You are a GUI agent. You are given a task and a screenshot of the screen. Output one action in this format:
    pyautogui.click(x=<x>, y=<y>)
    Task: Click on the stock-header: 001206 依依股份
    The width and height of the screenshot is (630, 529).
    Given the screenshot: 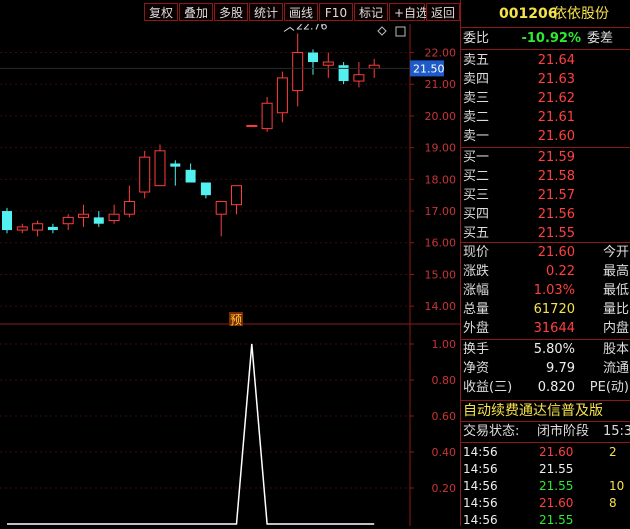 What is the action you would take?
    pyautogui.click(x=546, y=15)
    